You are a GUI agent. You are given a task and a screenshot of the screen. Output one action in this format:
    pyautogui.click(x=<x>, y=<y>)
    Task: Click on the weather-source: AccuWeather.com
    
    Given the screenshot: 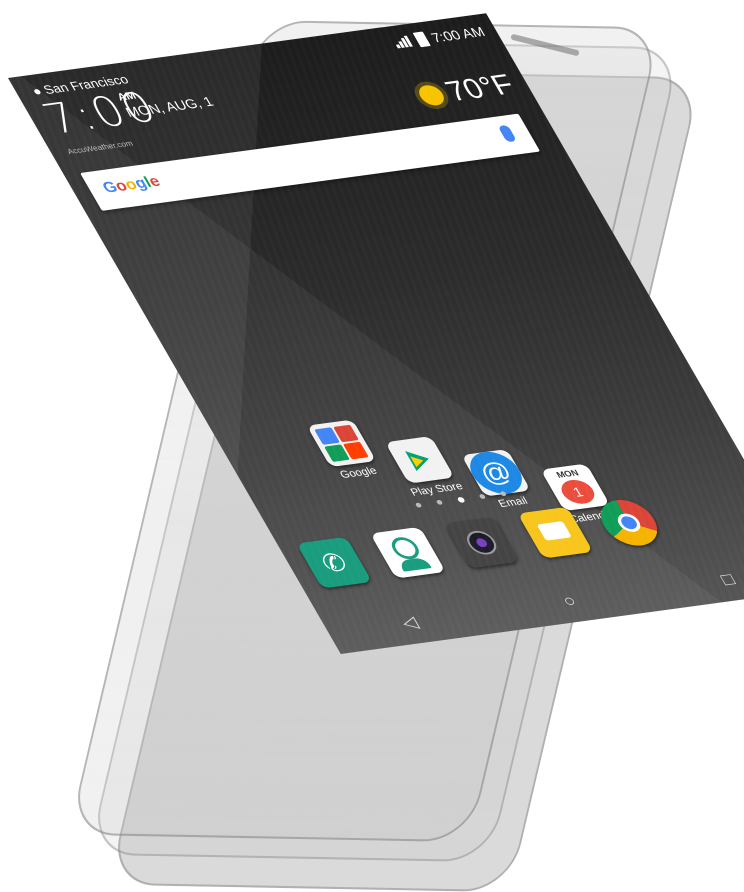 What is the action you would take?
    pyautogui.click(x=100, y=147)
    